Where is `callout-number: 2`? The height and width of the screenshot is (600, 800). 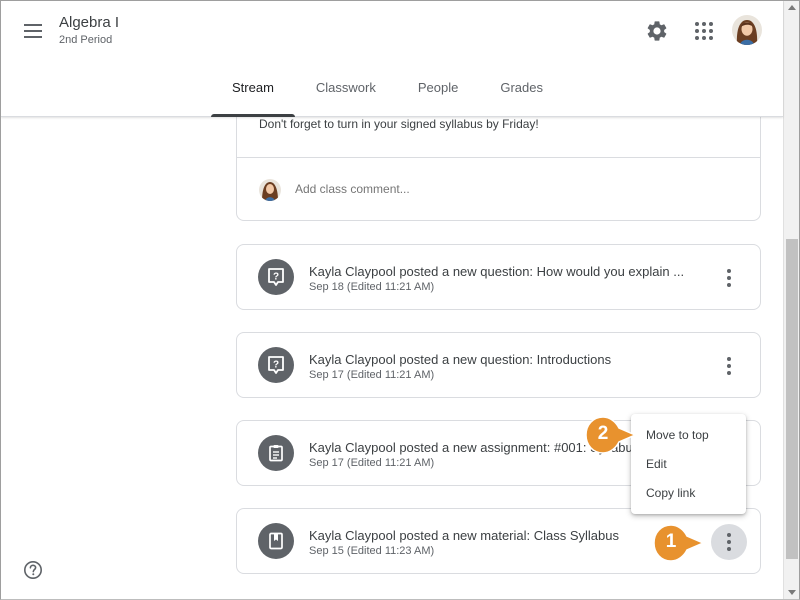 callout-number: 2 is located at coordinates (603, 433).